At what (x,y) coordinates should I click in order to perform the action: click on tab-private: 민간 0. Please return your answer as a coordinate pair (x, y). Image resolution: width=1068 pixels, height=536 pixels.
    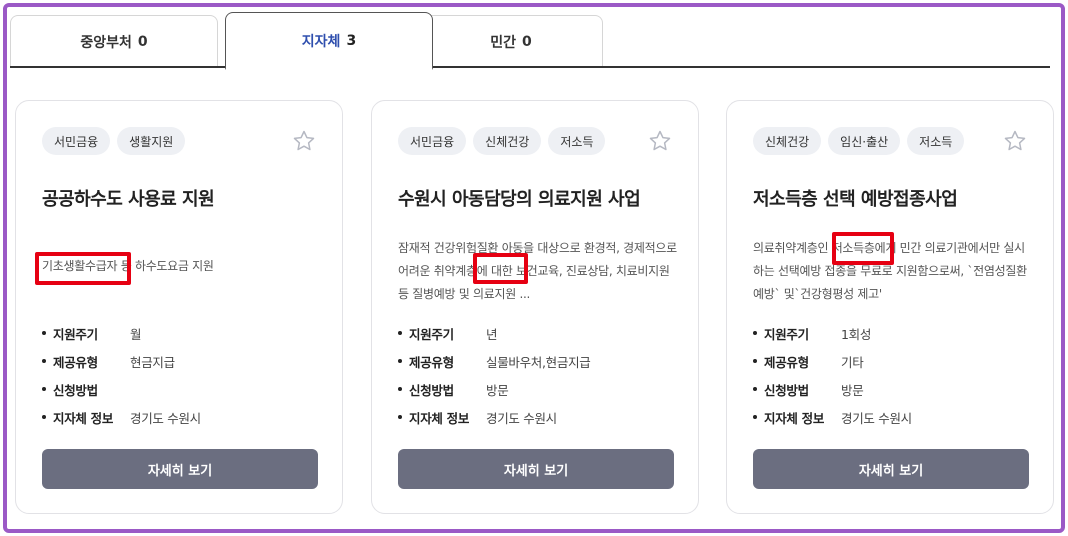
    Looking at the image, I should click on (511, 41).